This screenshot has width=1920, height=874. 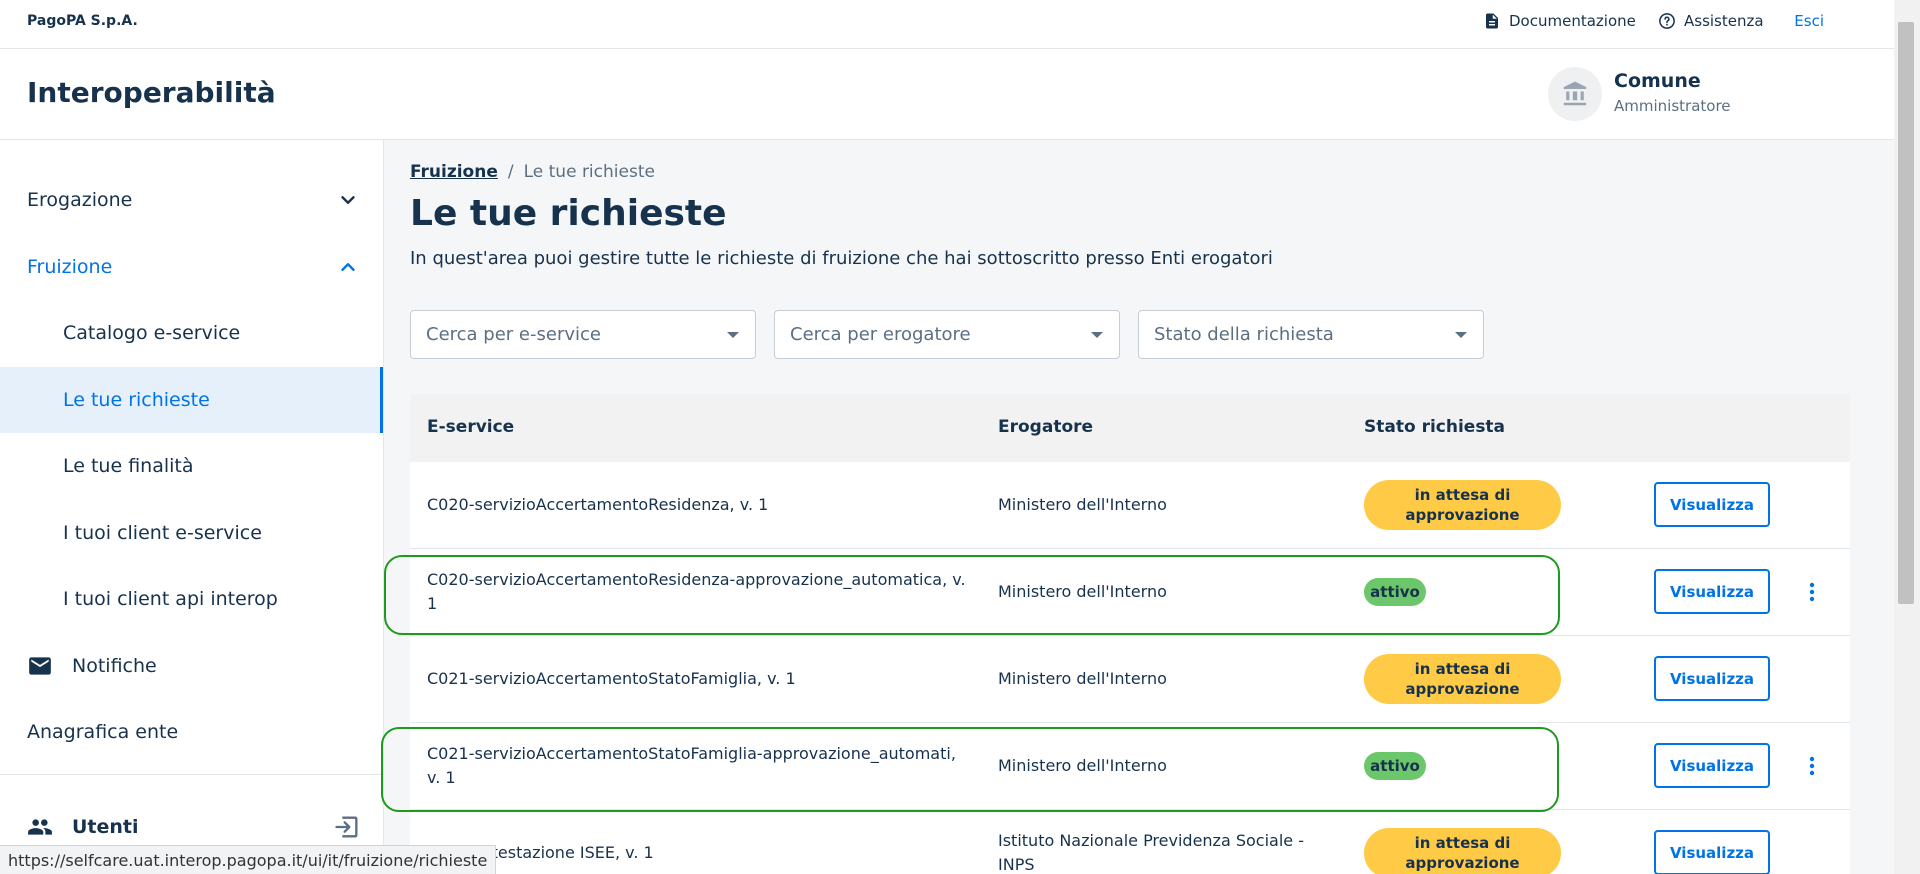 What do you see at coordinates (1667, 21) in the screenshot?
I see `help-circle-icon` at bounding box center [1667, 21].